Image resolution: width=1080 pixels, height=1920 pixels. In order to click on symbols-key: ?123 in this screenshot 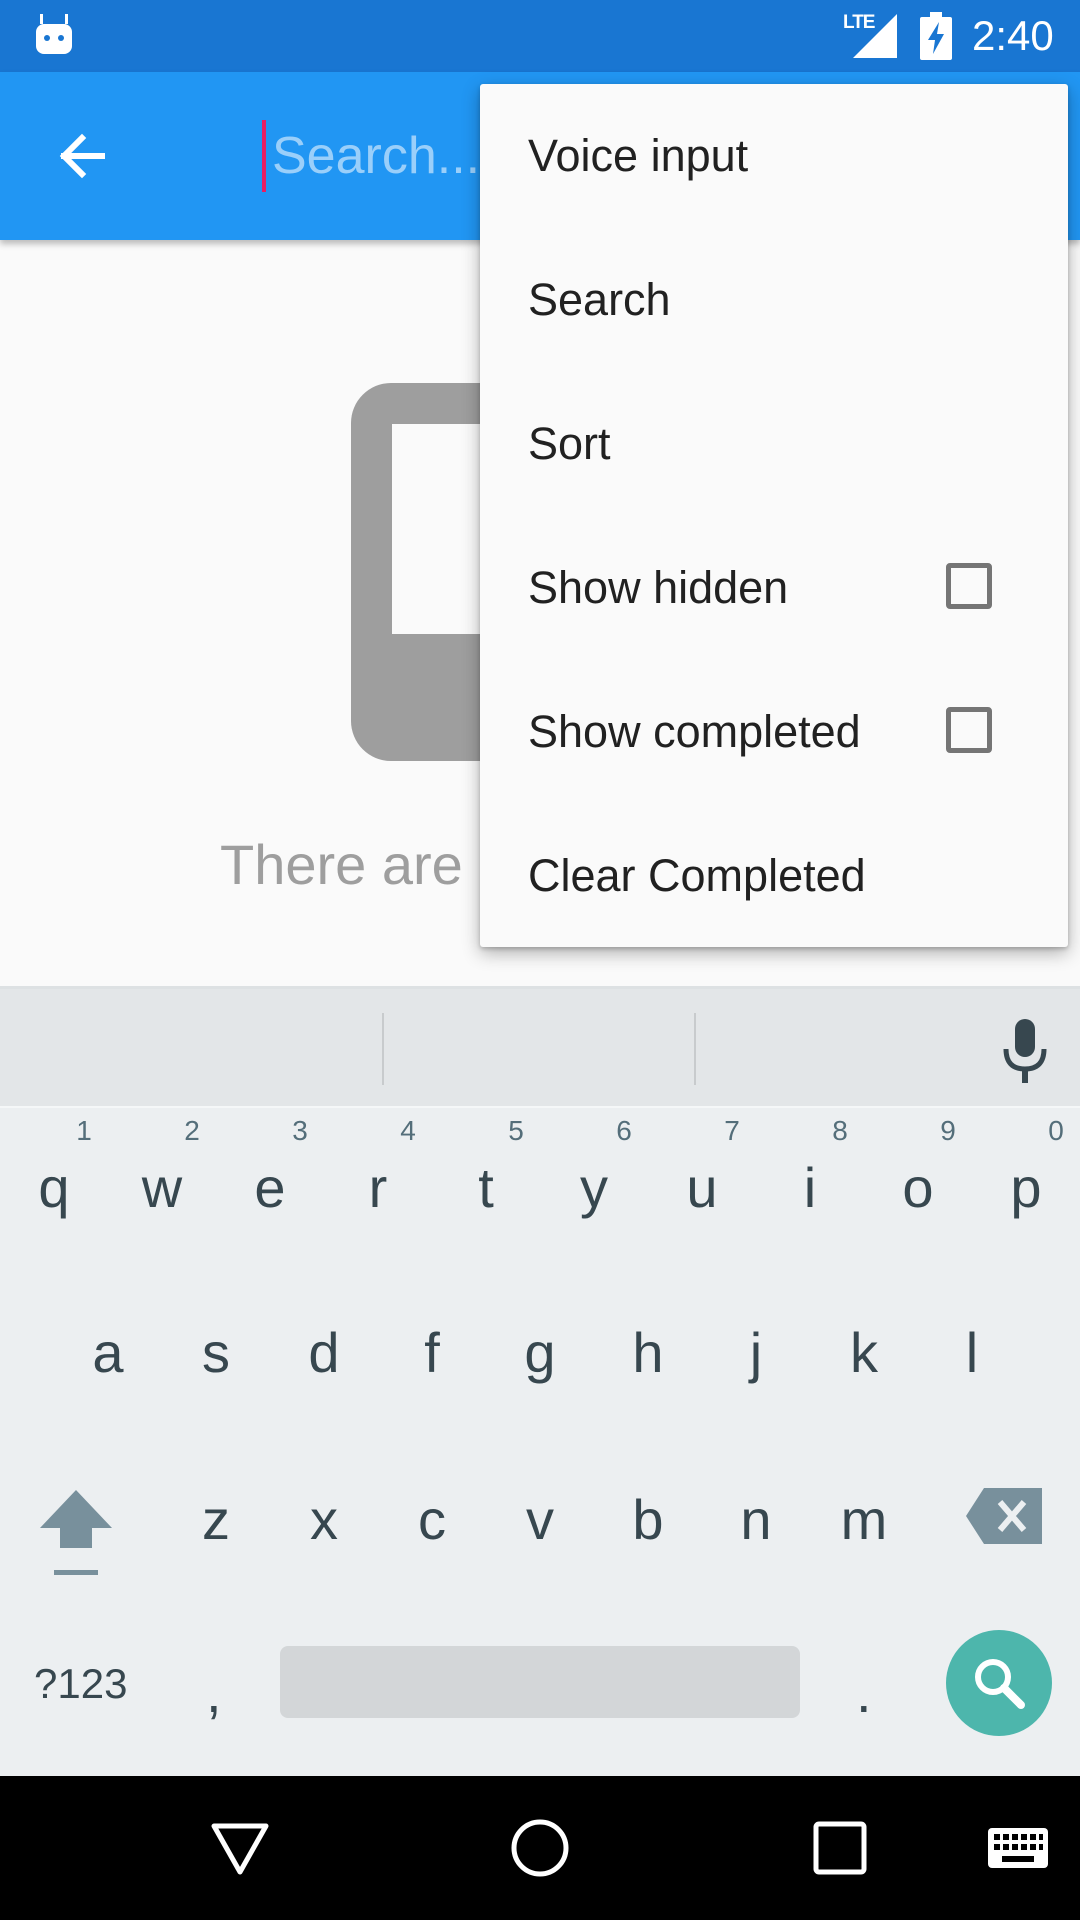, I will do `click(80, 1684)`.